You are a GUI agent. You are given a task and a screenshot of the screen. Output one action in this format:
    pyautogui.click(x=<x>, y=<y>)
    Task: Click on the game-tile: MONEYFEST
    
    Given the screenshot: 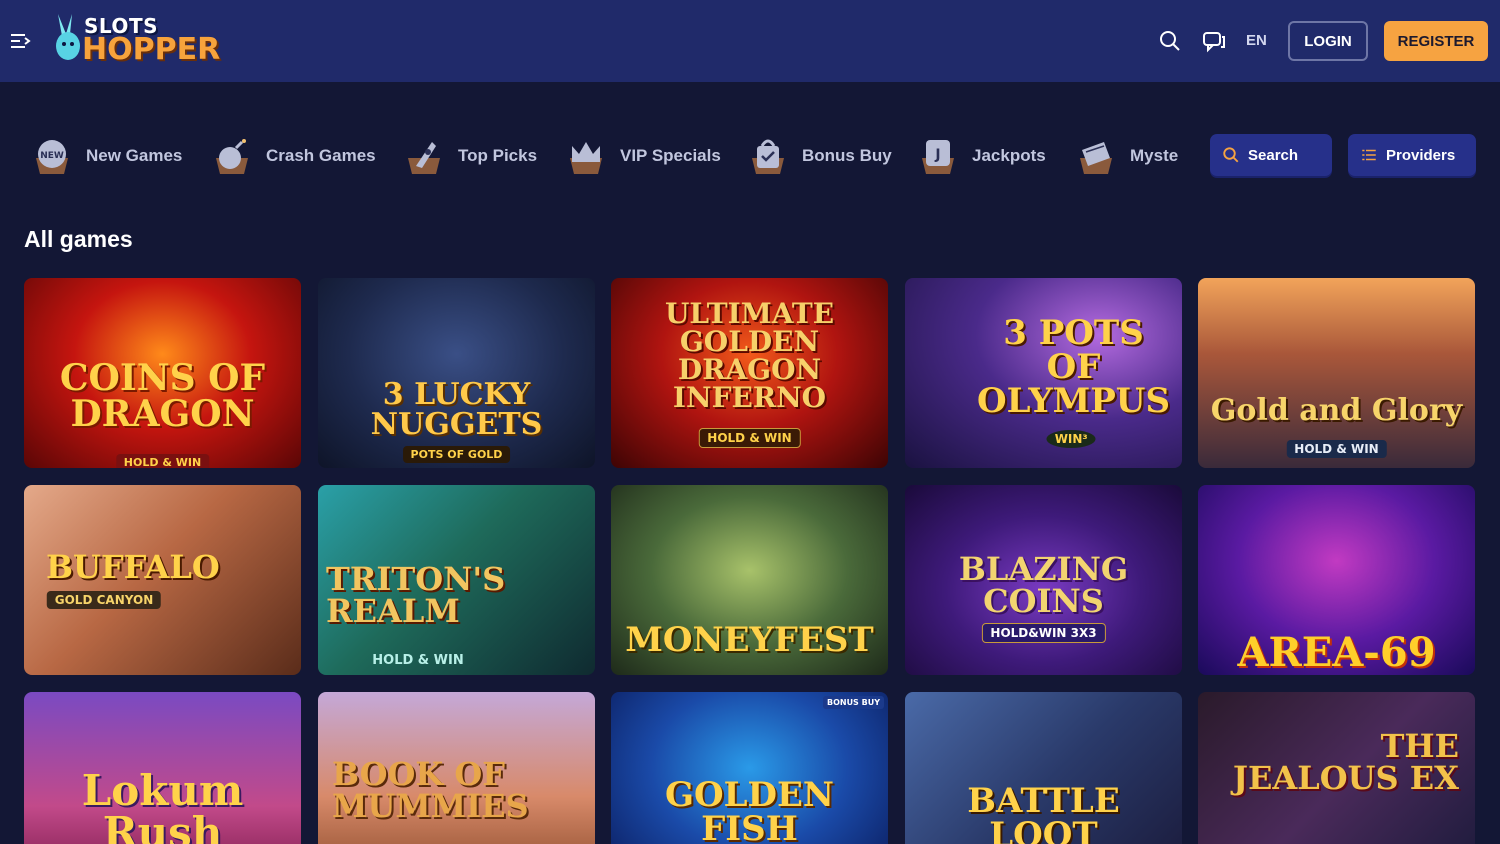 What is the action you would take?
    pyautogui.click(x=749, y=580)
    